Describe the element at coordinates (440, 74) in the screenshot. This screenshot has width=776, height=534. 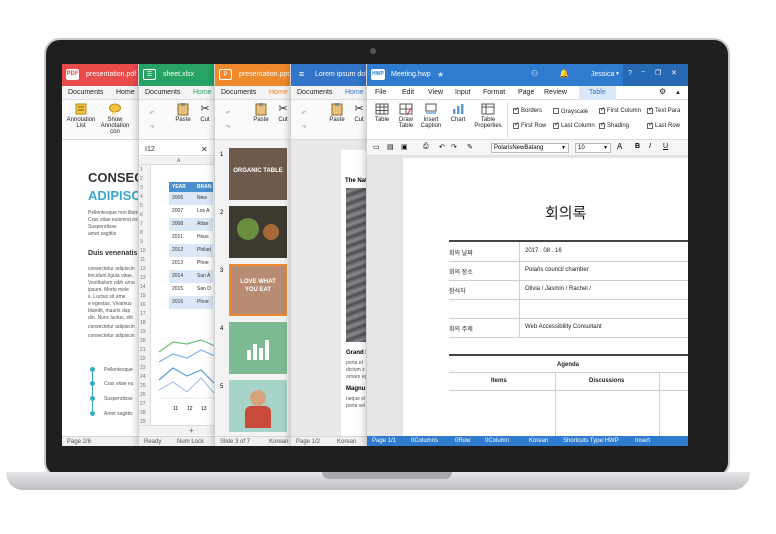
I see `star-icon: ★` at that location.